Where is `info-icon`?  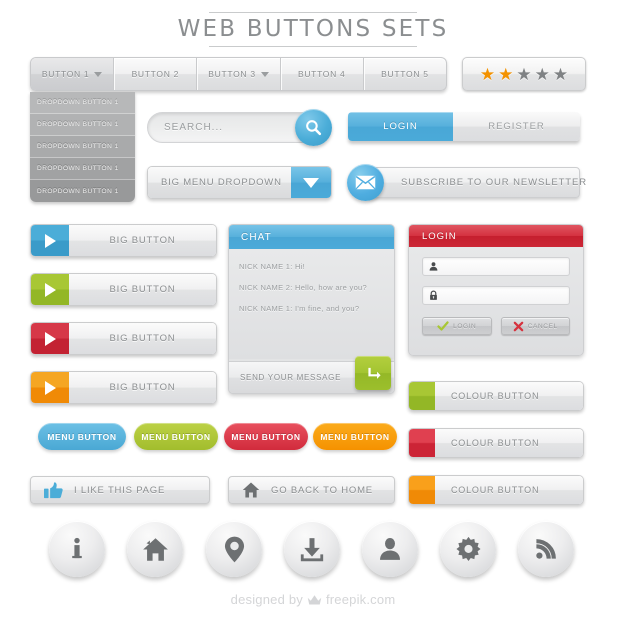 info-icon is located at coordinates (77, 549).